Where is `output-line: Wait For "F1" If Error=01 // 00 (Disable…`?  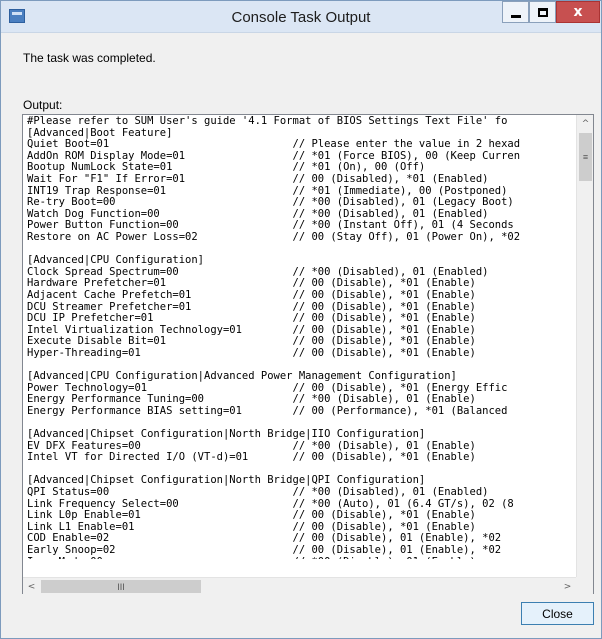
output-line: Wait For "F1" If Error=01 // 00 (Disable… is located at coordinates (258, 178).